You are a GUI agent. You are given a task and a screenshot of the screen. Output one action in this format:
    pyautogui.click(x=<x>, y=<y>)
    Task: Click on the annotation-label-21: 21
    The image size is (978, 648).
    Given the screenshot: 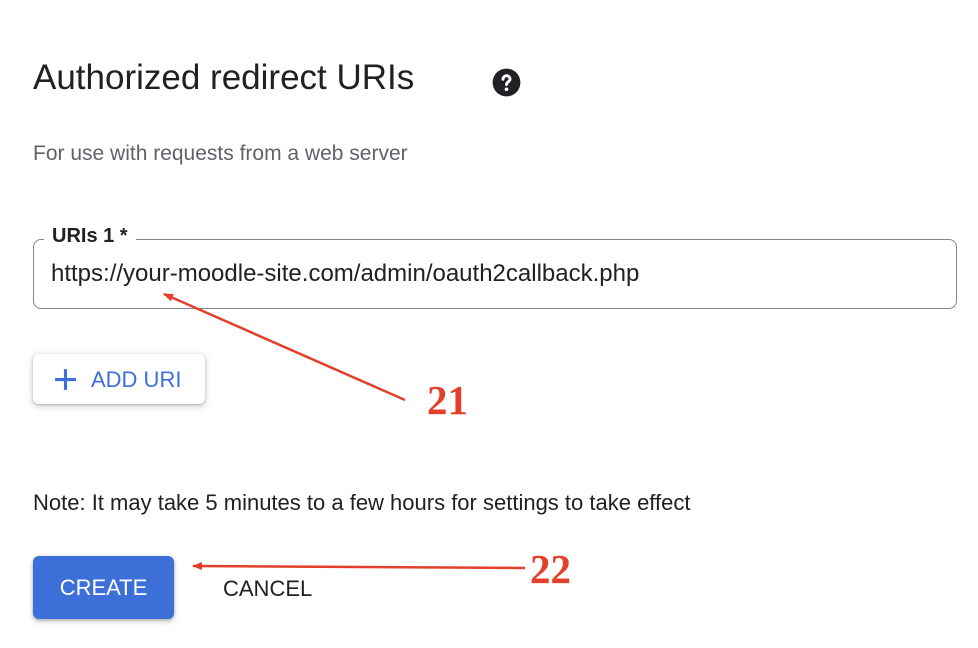 What is the action you would take?
    pyautogui.click(x=447, y=400)
    